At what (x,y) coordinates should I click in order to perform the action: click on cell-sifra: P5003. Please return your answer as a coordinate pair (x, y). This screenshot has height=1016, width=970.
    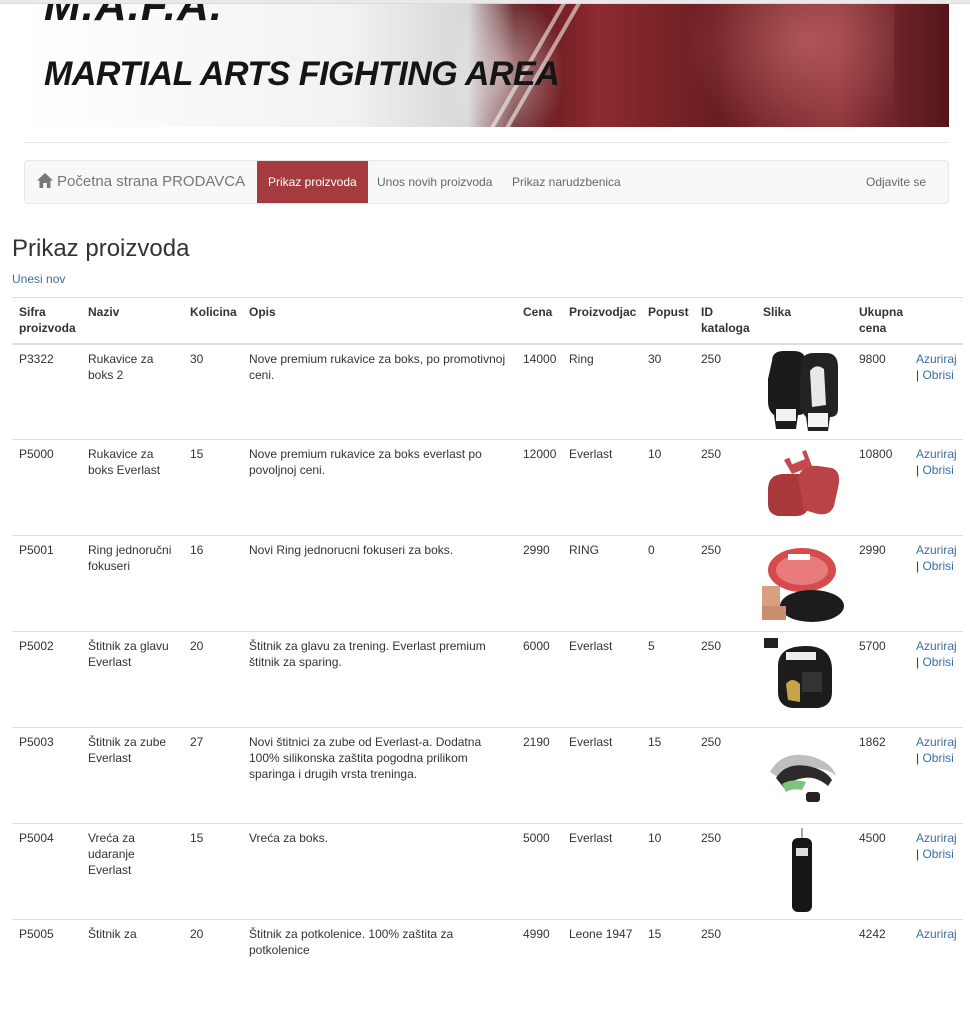
    Looking at the image, I should click on (46, 775).